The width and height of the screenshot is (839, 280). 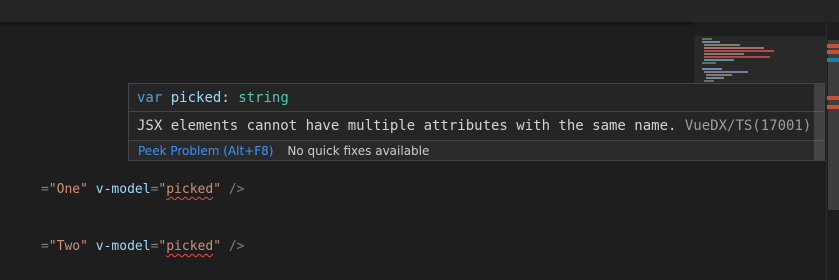 What do you see at coordinates (150, 98) in the screenshot?
I see `keyword: var` at bounding box center [150, 98].